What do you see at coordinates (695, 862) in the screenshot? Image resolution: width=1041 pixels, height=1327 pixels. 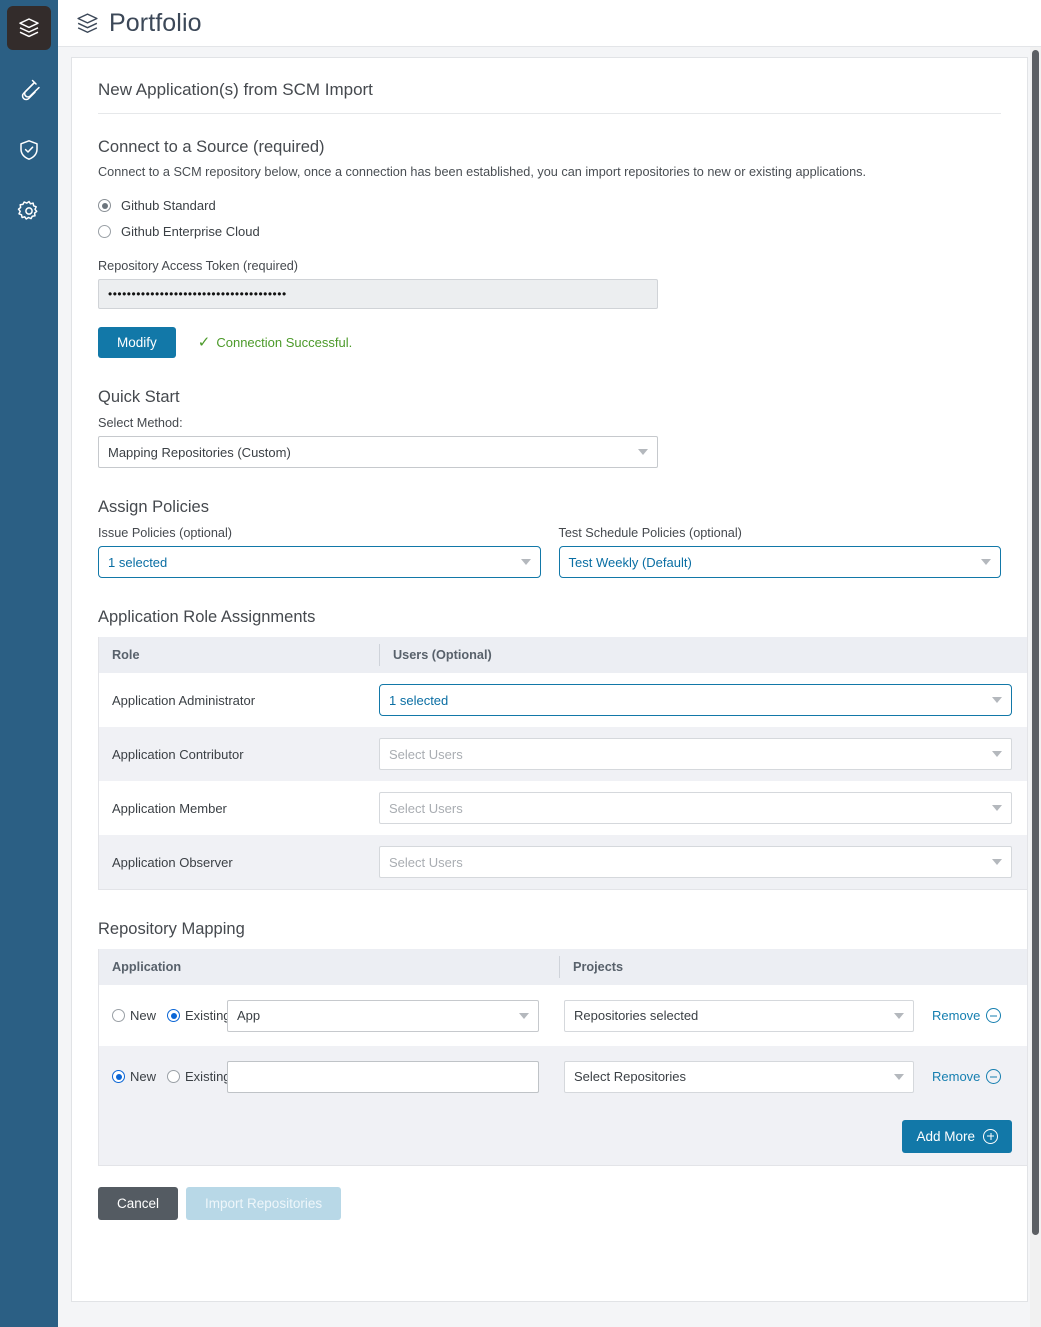 I see `users-dropdown-application-observer: Select Users` at bounding box center [695, 862].